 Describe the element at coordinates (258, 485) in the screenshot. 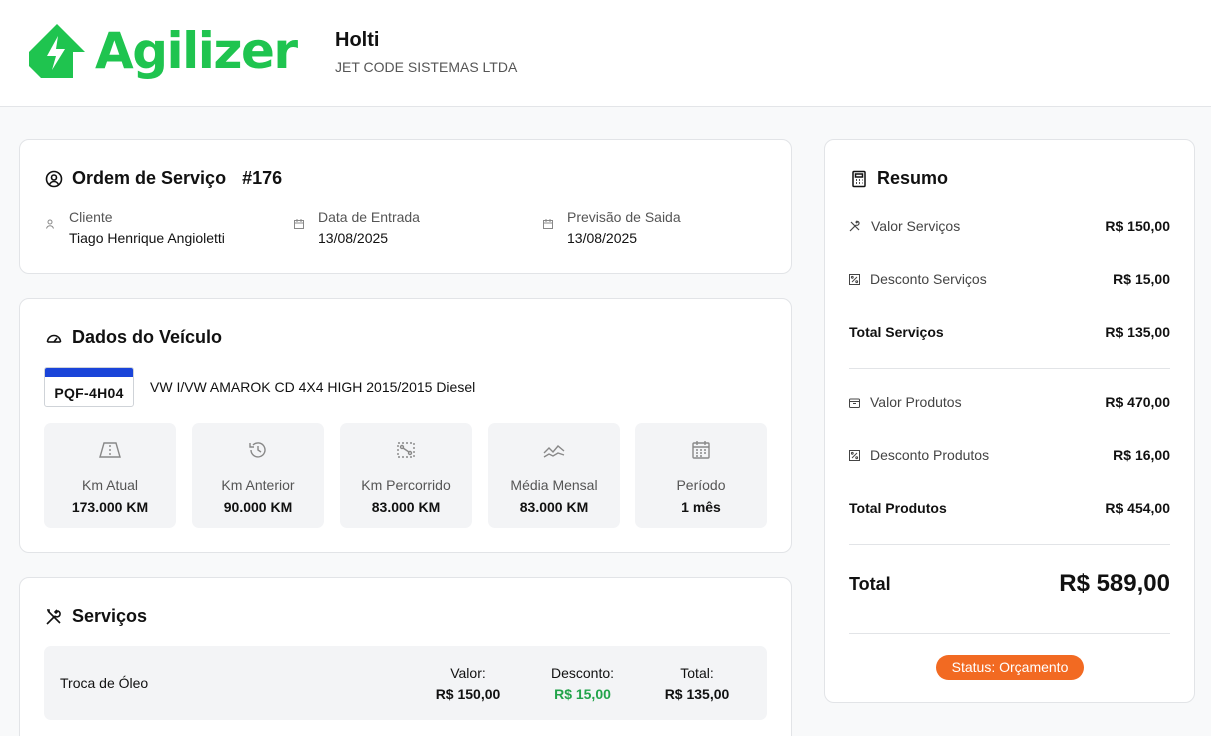

I see `stat-label: Km Anterior` at that location.